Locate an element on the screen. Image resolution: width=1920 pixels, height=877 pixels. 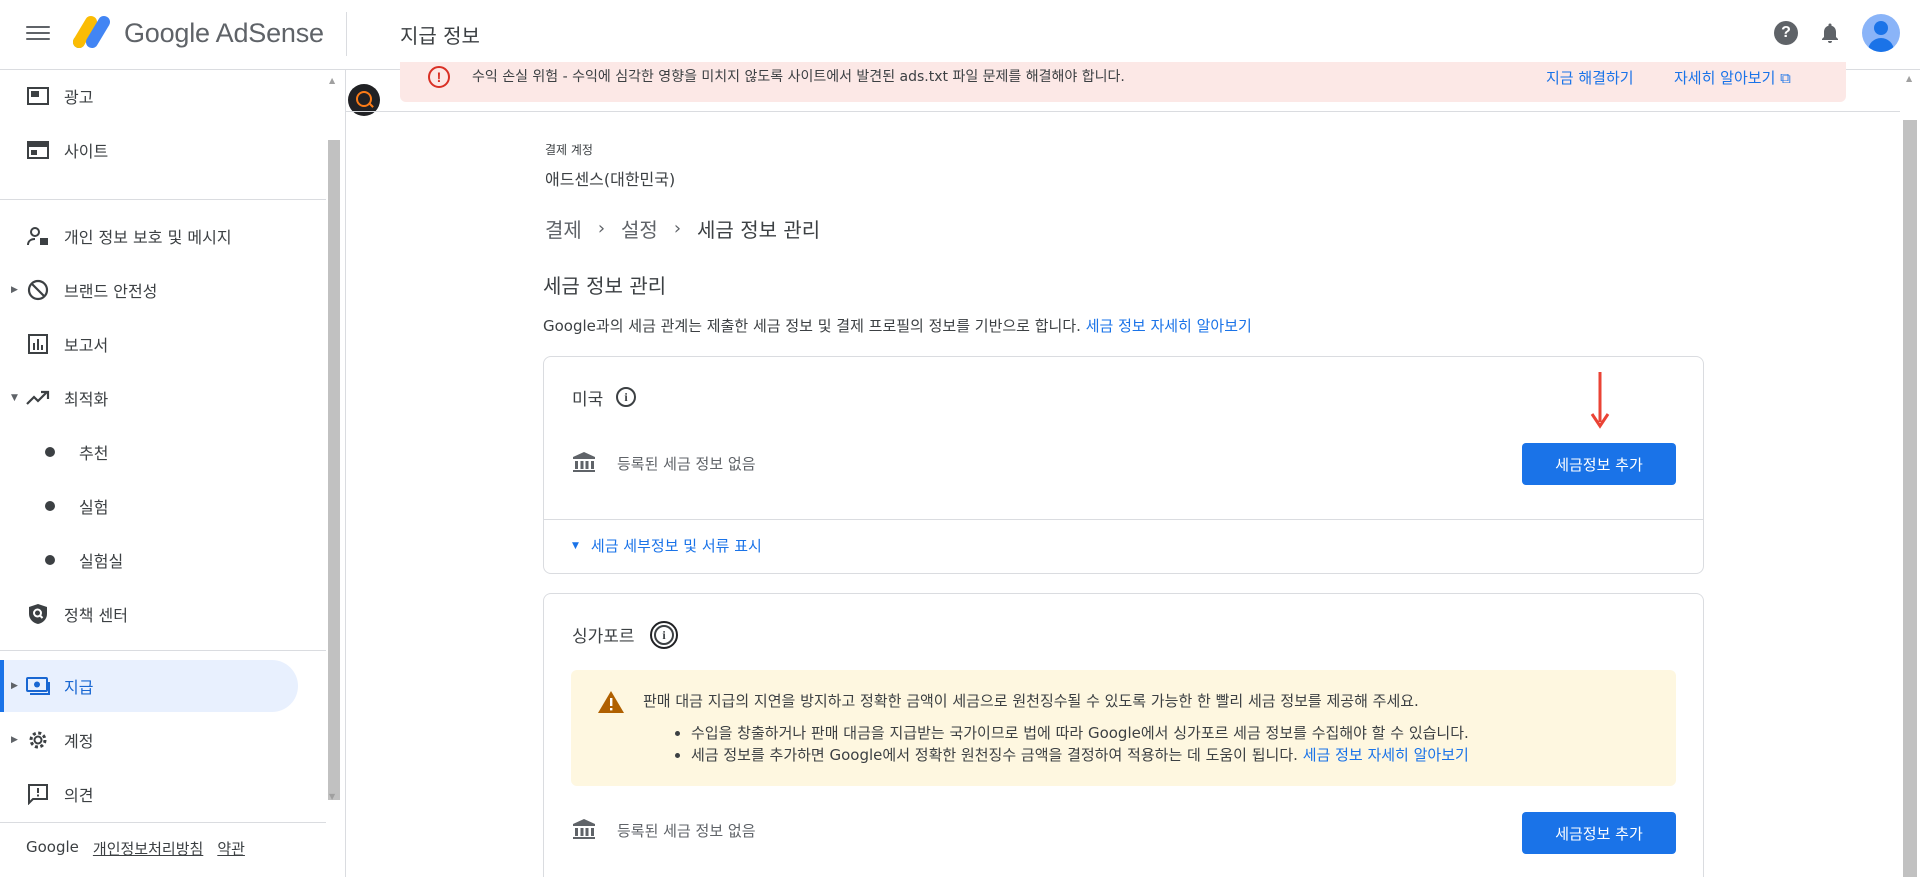
sidebar-item-label: 광고 is located at coordinates (79, 97).